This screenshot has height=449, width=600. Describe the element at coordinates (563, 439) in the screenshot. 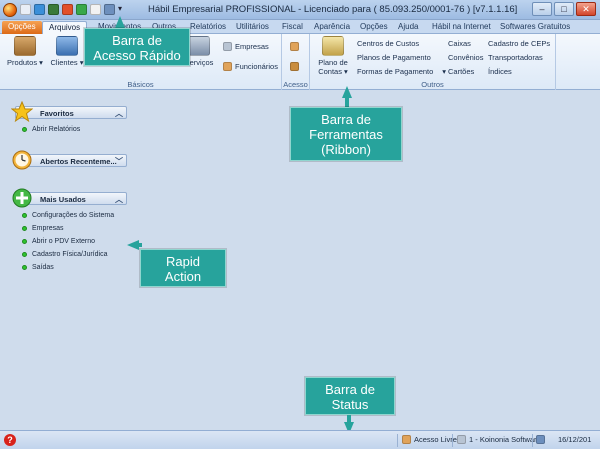

I see `status-date: 16/12/201` at that location.